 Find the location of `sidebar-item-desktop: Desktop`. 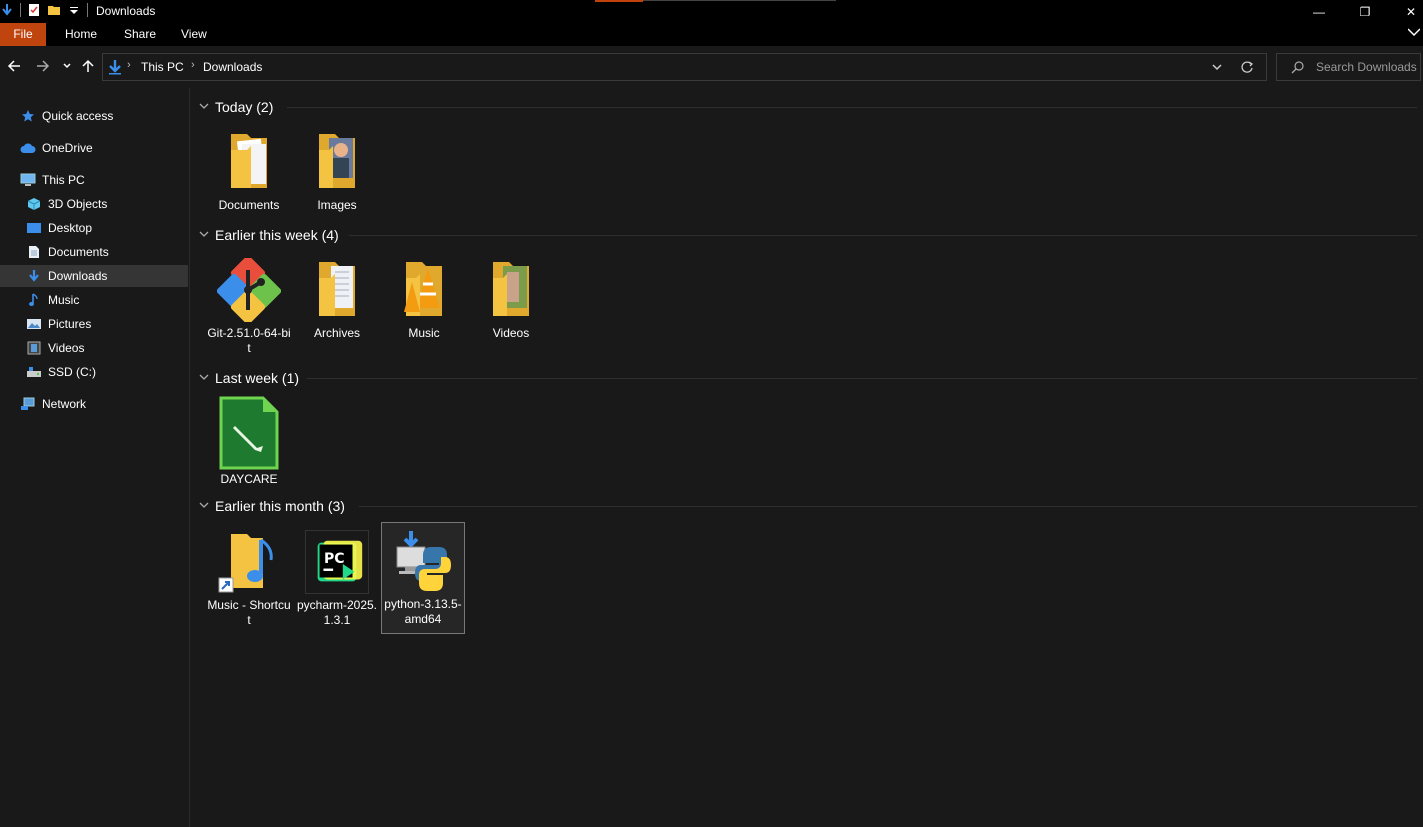

sidebar-item-desktop: Desktop is located at coordinates (94, 228).